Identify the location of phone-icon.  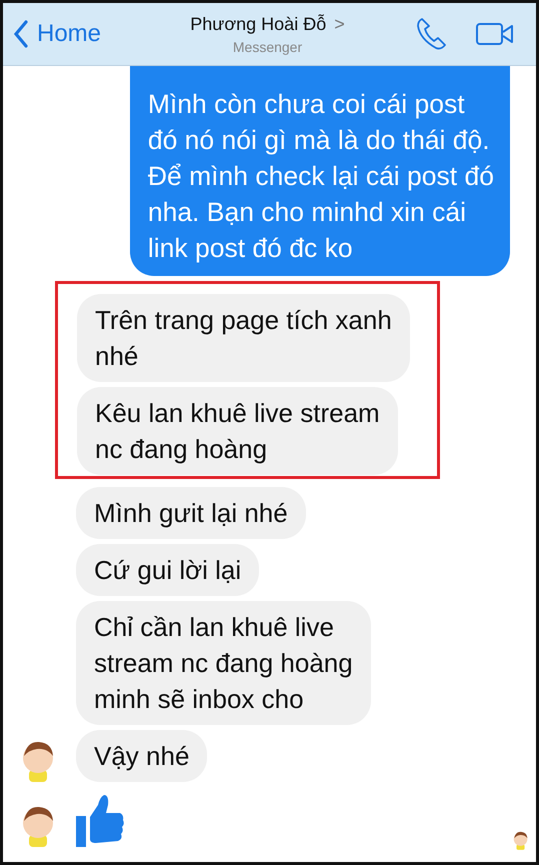
(432, 34).